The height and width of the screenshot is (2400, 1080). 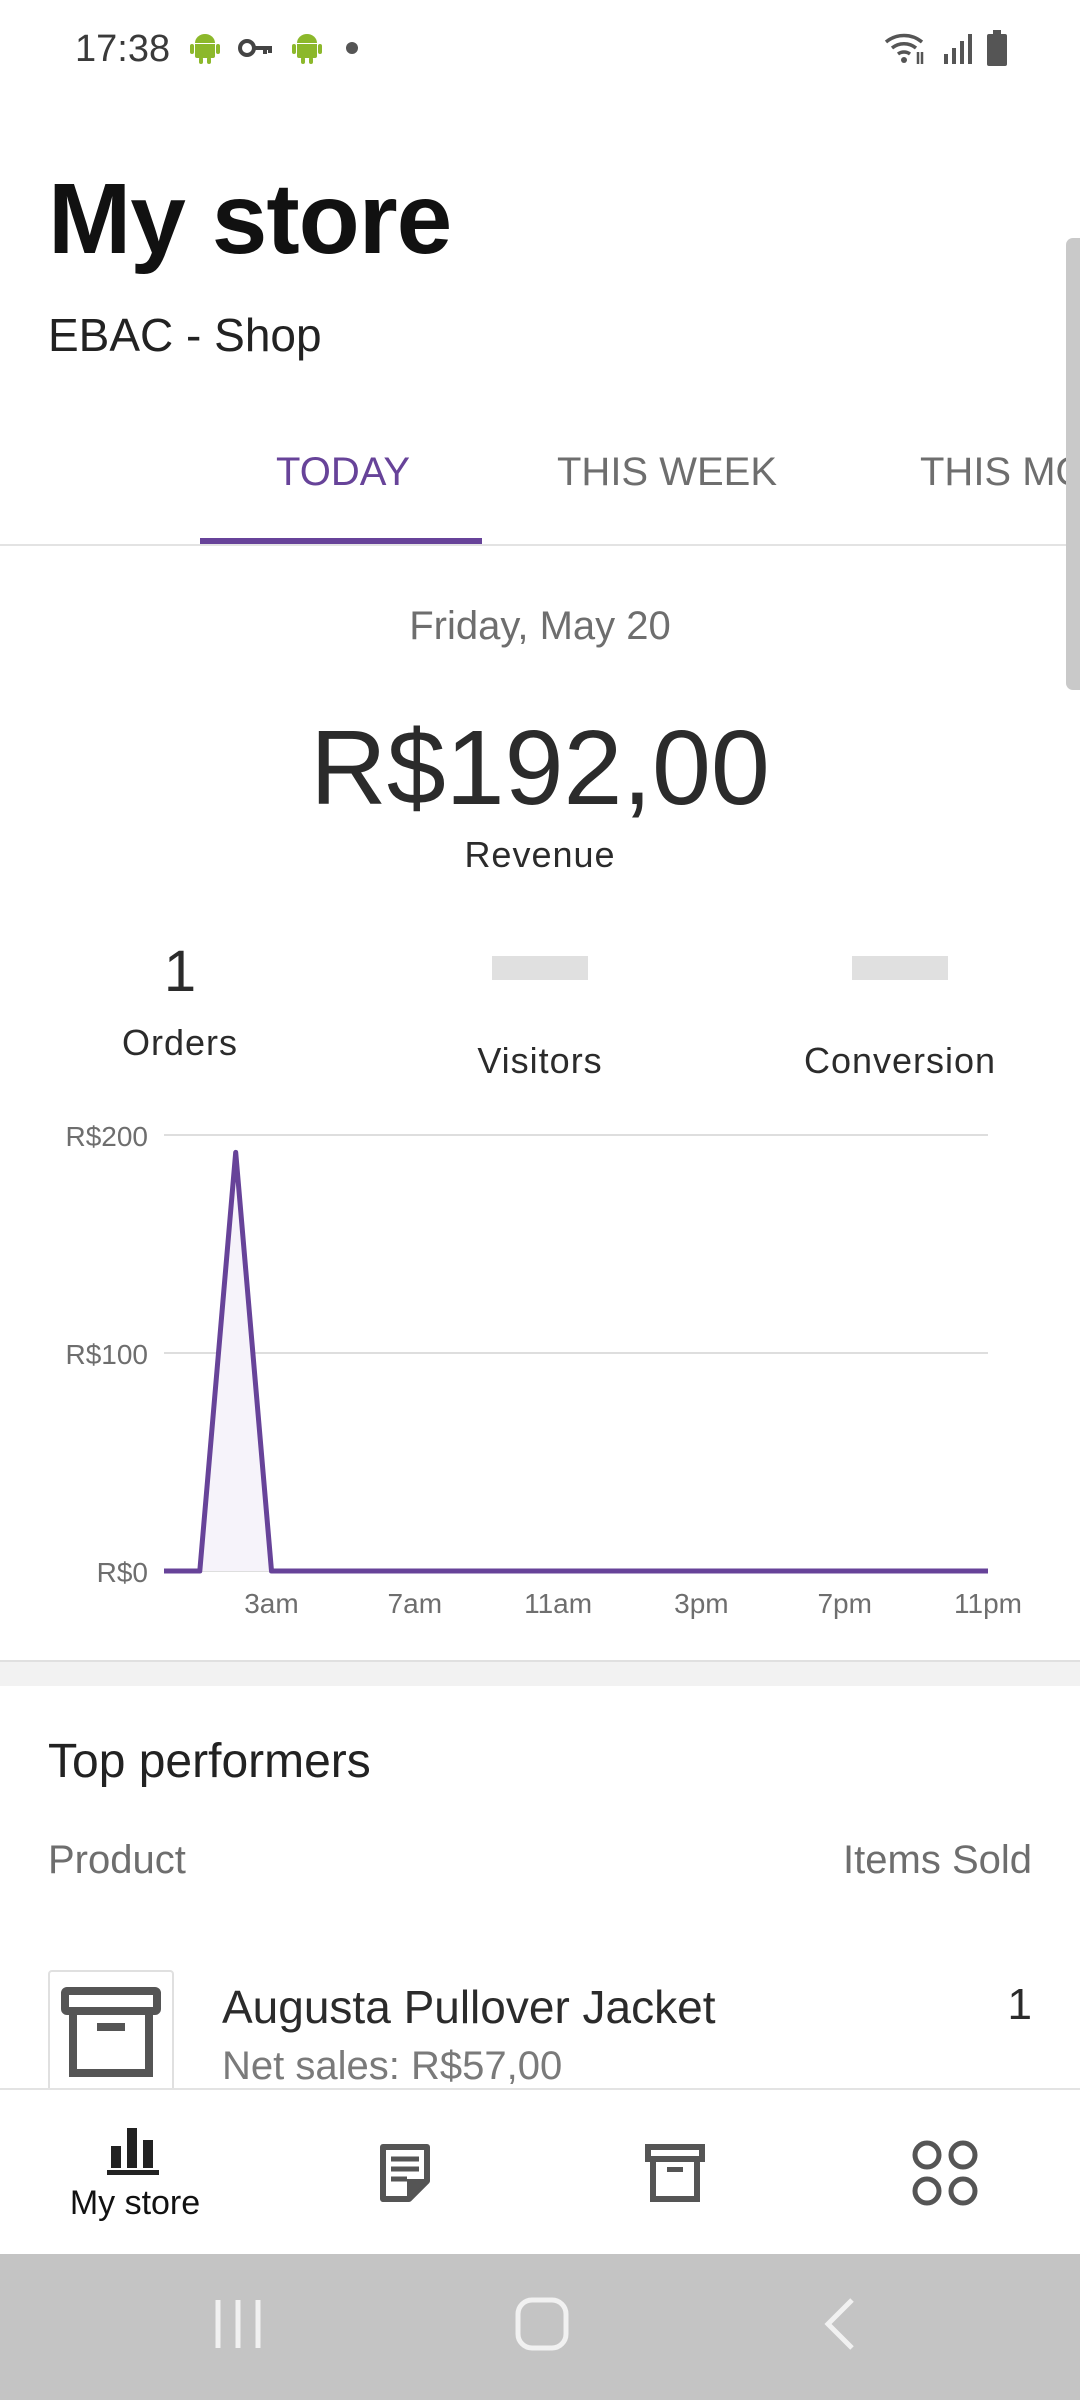 I want to click on status-time: 17:38, so click(x=123, y=49).